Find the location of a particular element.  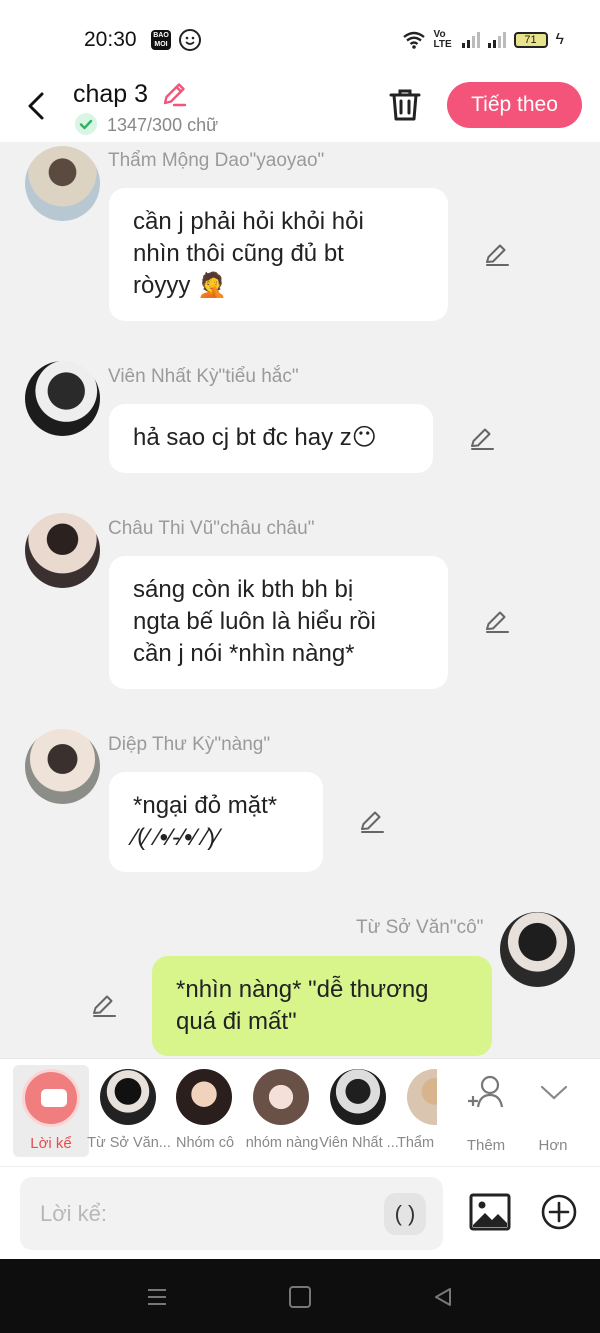

message-line: quá đi mất" is located at coordinates (236, 1021).